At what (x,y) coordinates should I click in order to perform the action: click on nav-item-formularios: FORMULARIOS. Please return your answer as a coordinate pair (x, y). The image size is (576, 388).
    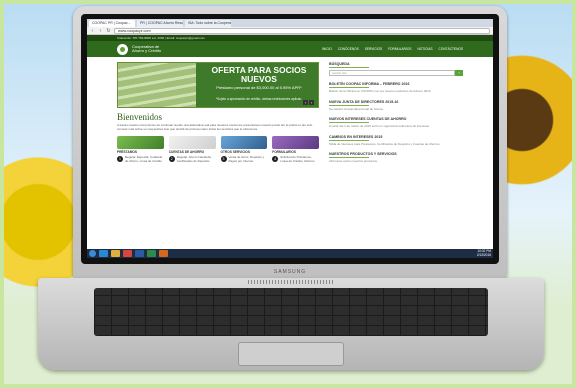
    Looking at the image, I should click on (399, 49).